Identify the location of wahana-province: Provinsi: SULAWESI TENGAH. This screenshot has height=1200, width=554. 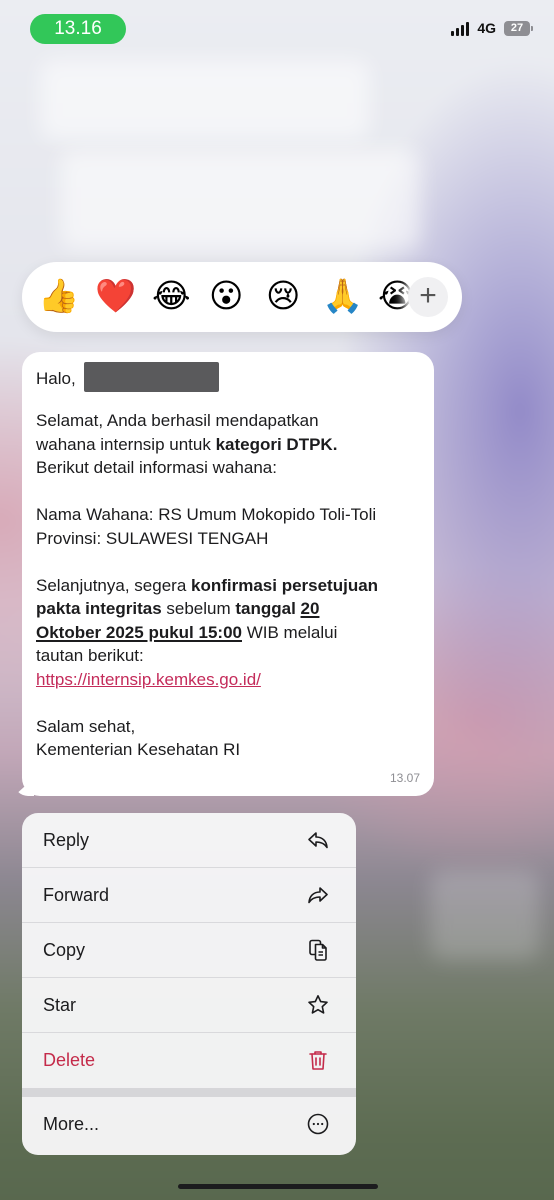
(152, 538).